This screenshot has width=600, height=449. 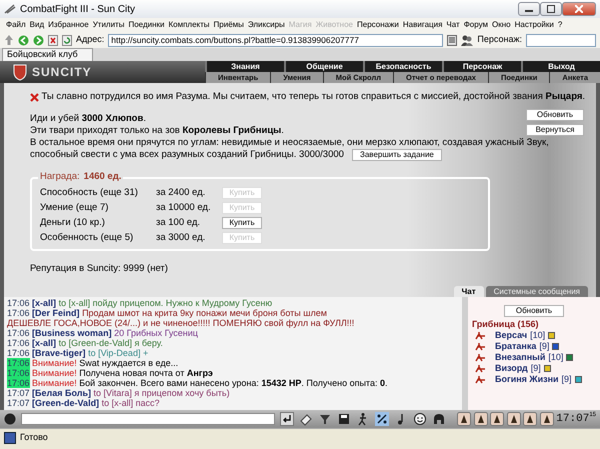 What do you see at coordinates (397, 155) in the screenshot?
I see `complete-task-button: Завершить задание` at bounding box center [397, 155].